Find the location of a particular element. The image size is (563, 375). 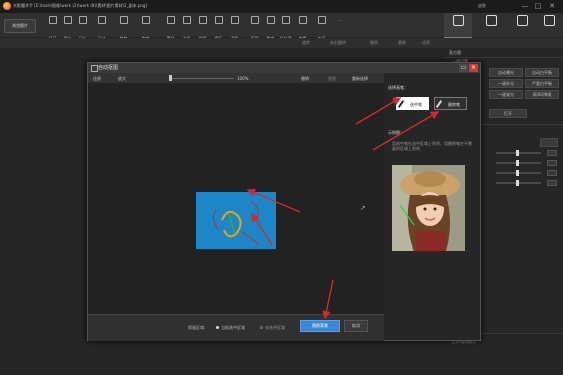

arrow-start-button is located at coordinates (328, 299).